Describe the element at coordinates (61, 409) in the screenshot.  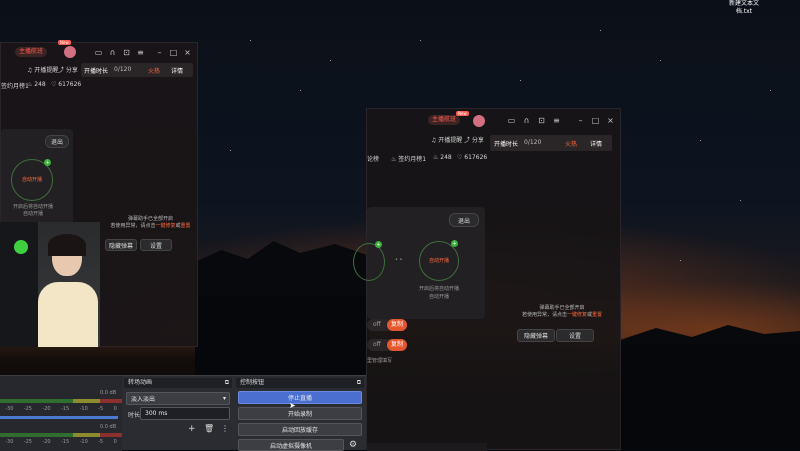
I see `meter-ticks-1: -30 -25 -20 -15 -10 -5 0` at that location.